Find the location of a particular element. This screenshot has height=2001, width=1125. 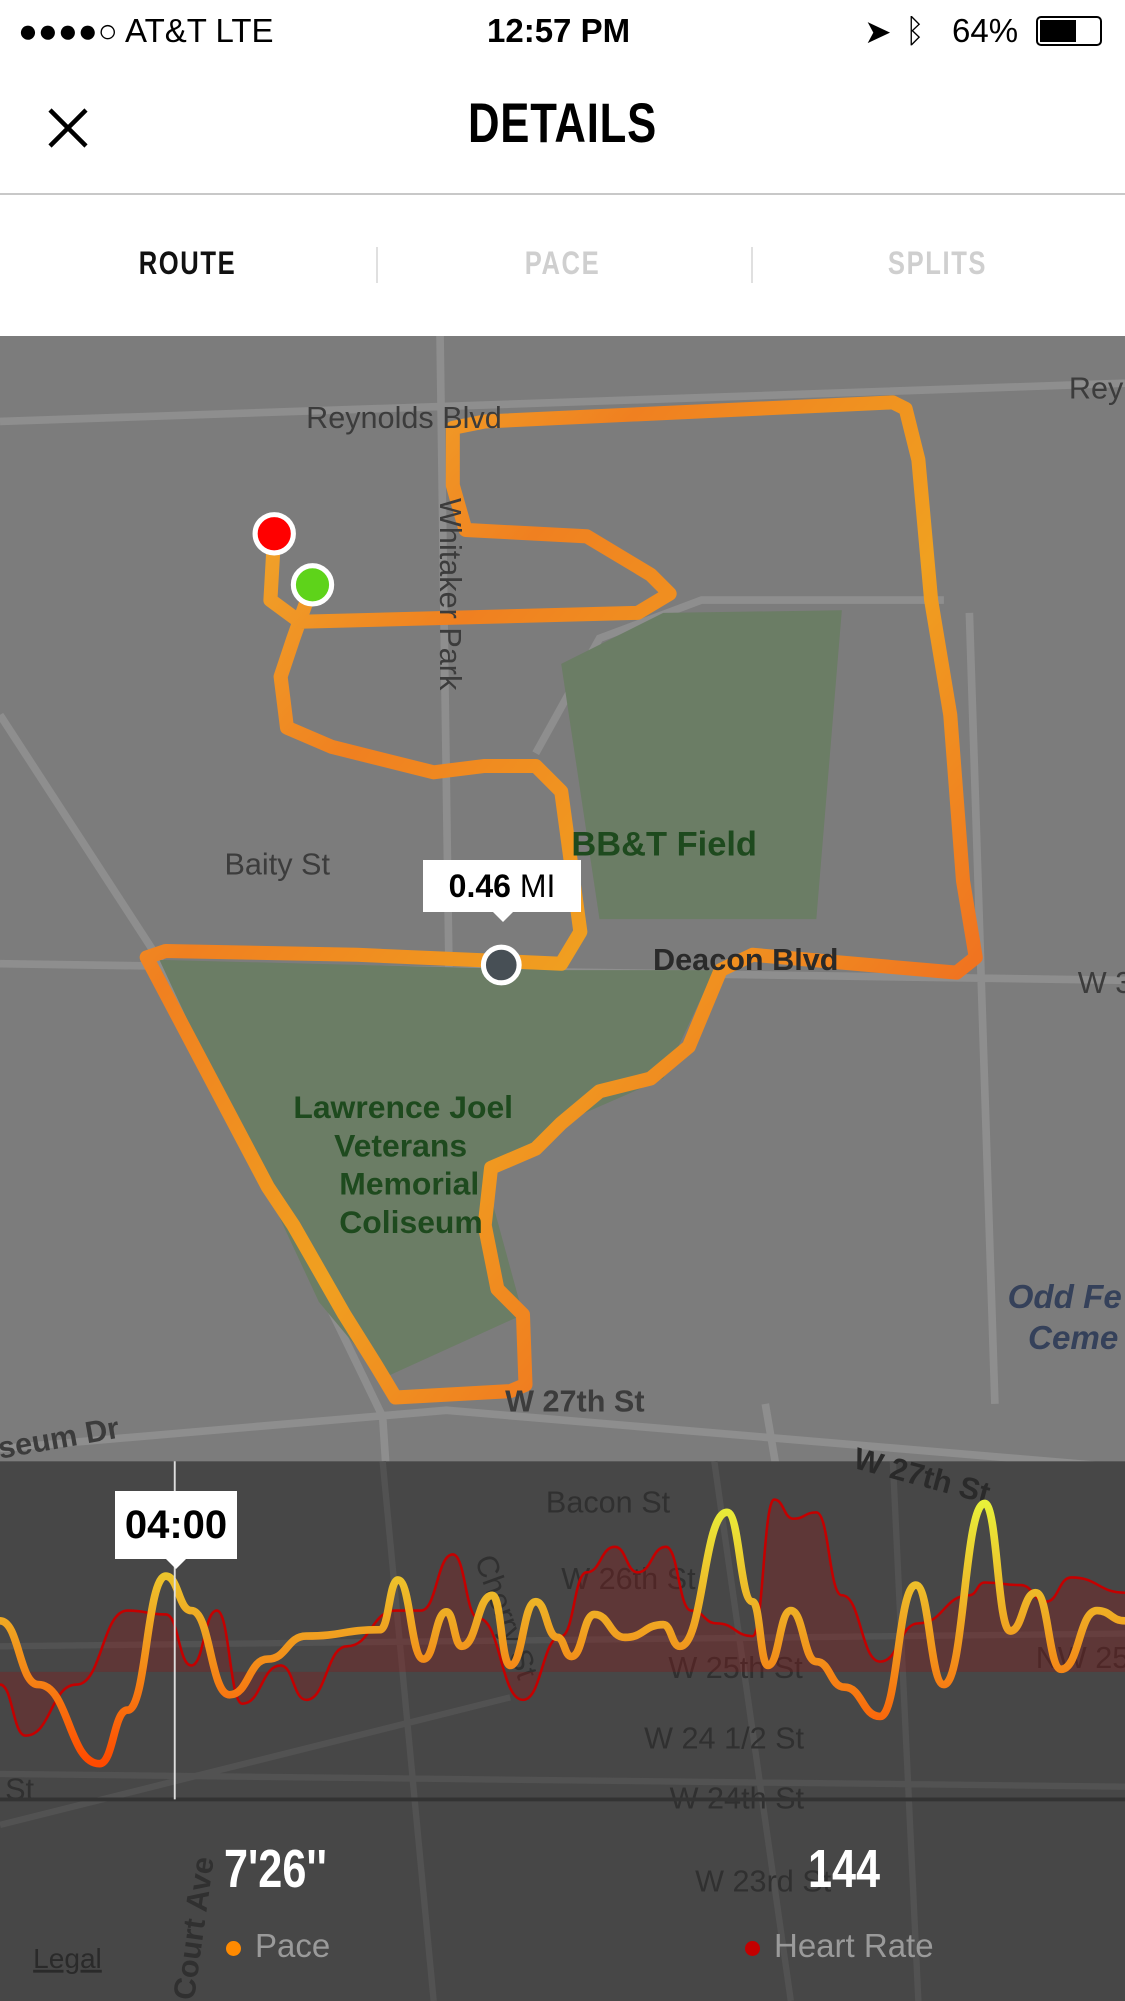

svg-text: W 3 is located at coordinates (1101, 983).